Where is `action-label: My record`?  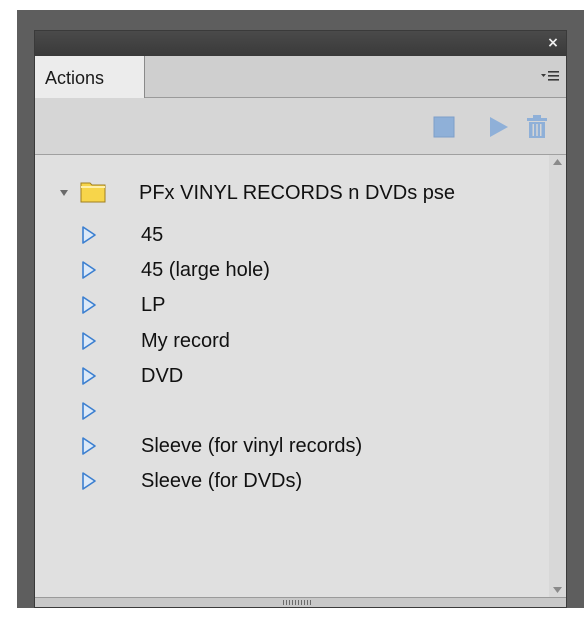 action-label: My record is located at coordinates (185, 341).